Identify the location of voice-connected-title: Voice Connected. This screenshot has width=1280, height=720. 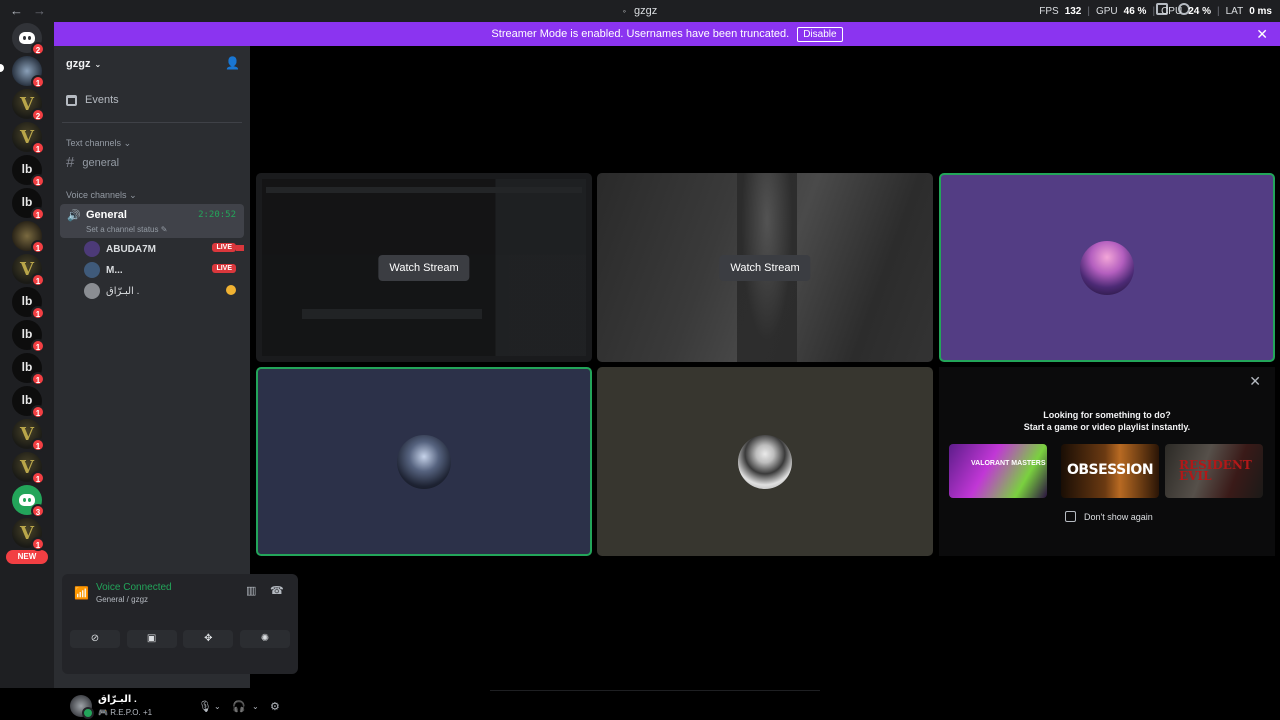
(134, 587).